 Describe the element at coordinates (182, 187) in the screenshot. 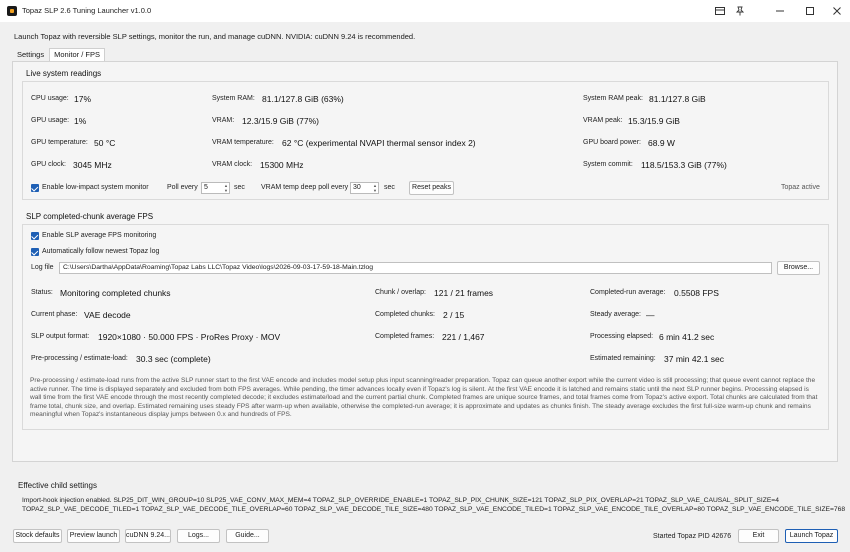

I see `poll-every-label: Poll every` at that location.